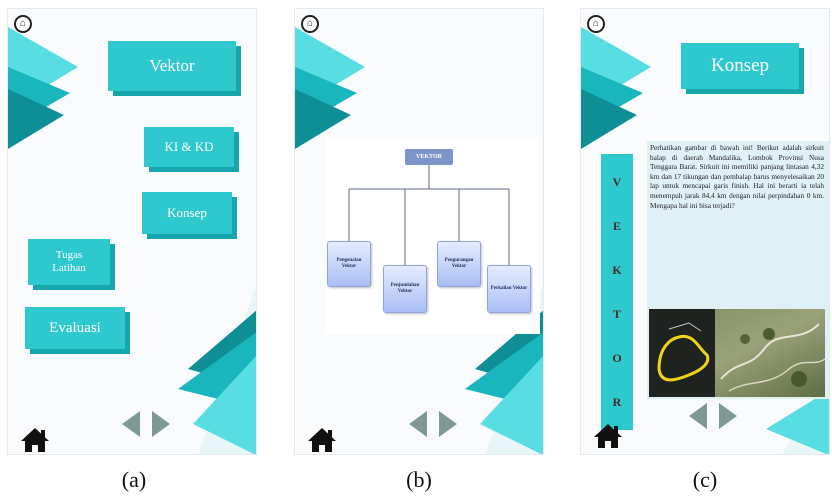  What do you see at coordinates (617, 181) in the screenshot?
I see `side-letter: V` at bounding box center [617, 181].